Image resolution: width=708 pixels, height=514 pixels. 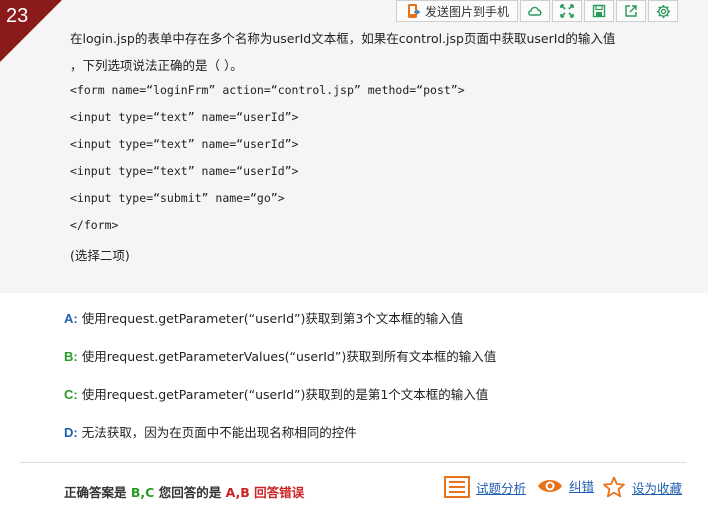 What do you see at coordinates (501, 488) in the screenshot?
I see `analysis-label: 试题分析` at bounding box center [501, 488].